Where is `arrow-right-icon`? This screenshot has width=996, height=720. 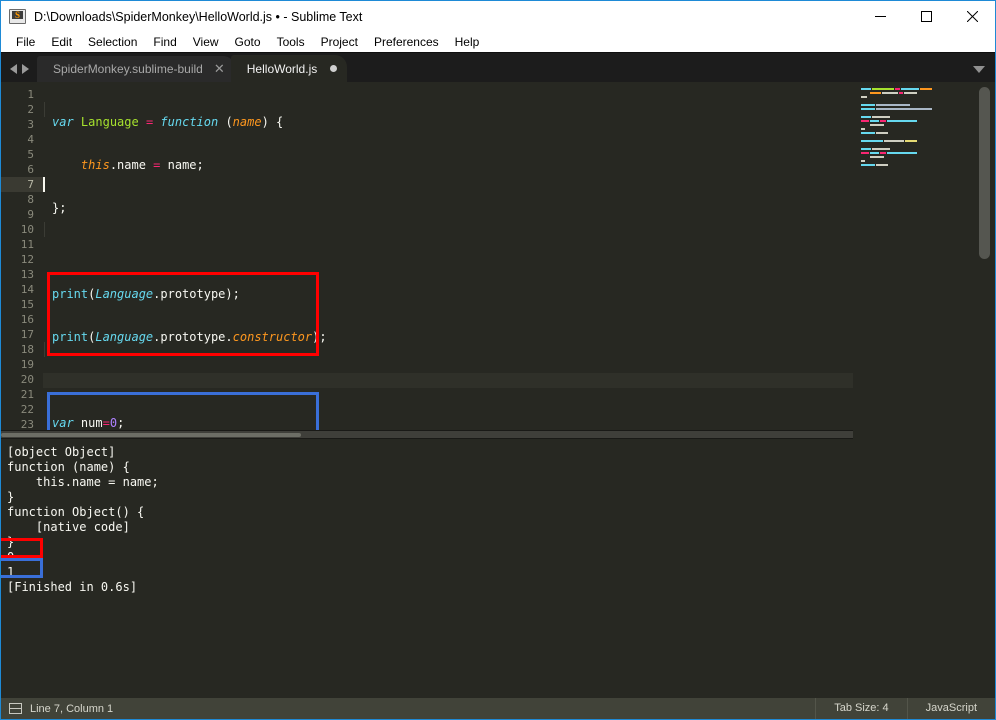 arrow-right-icon is located at coordinates (25, 69).